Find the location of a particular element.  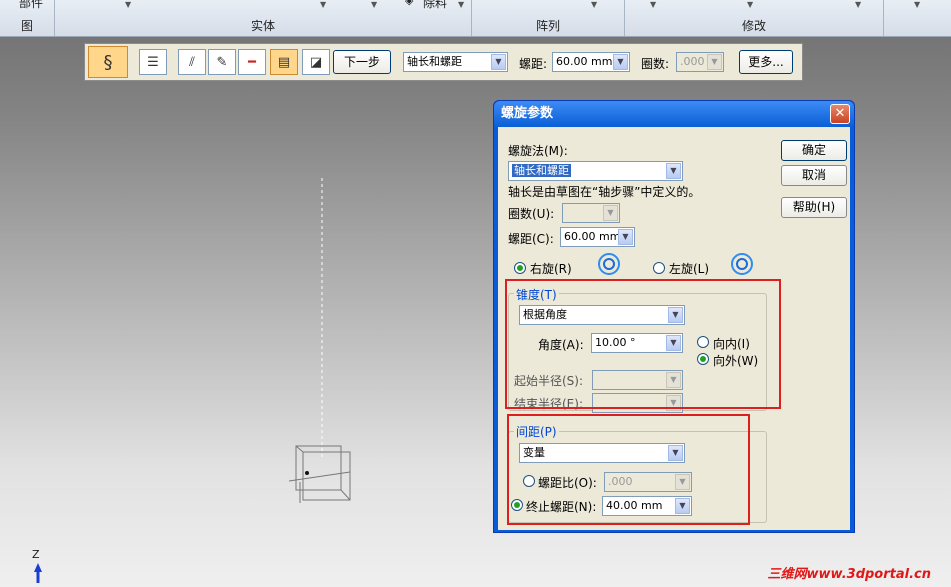

spacing-highlight-box is located at coordinates (628, 469).